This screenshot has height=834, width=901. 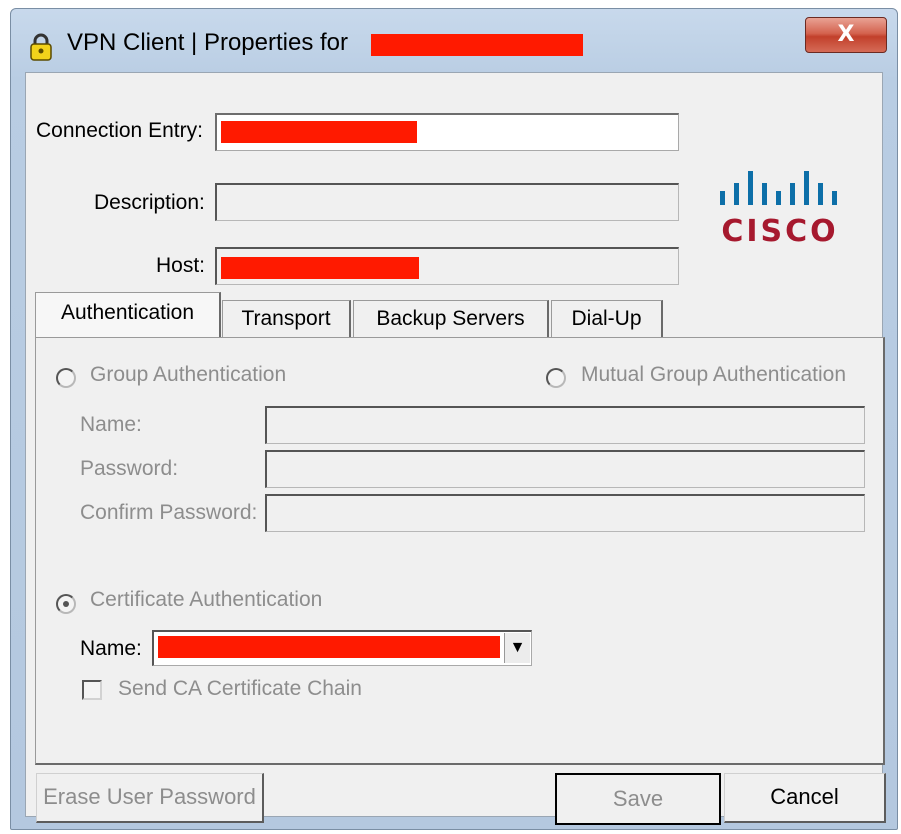 I want to click on redacted-certificate-name, so click(x=329, y=647).